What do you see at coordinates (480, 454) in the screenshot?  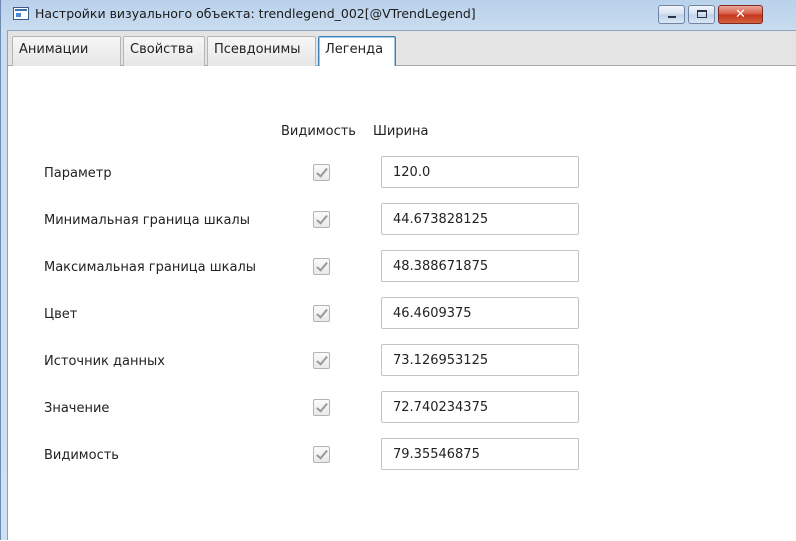 I see `width-input-visibility` at bounding box center [480, 454].